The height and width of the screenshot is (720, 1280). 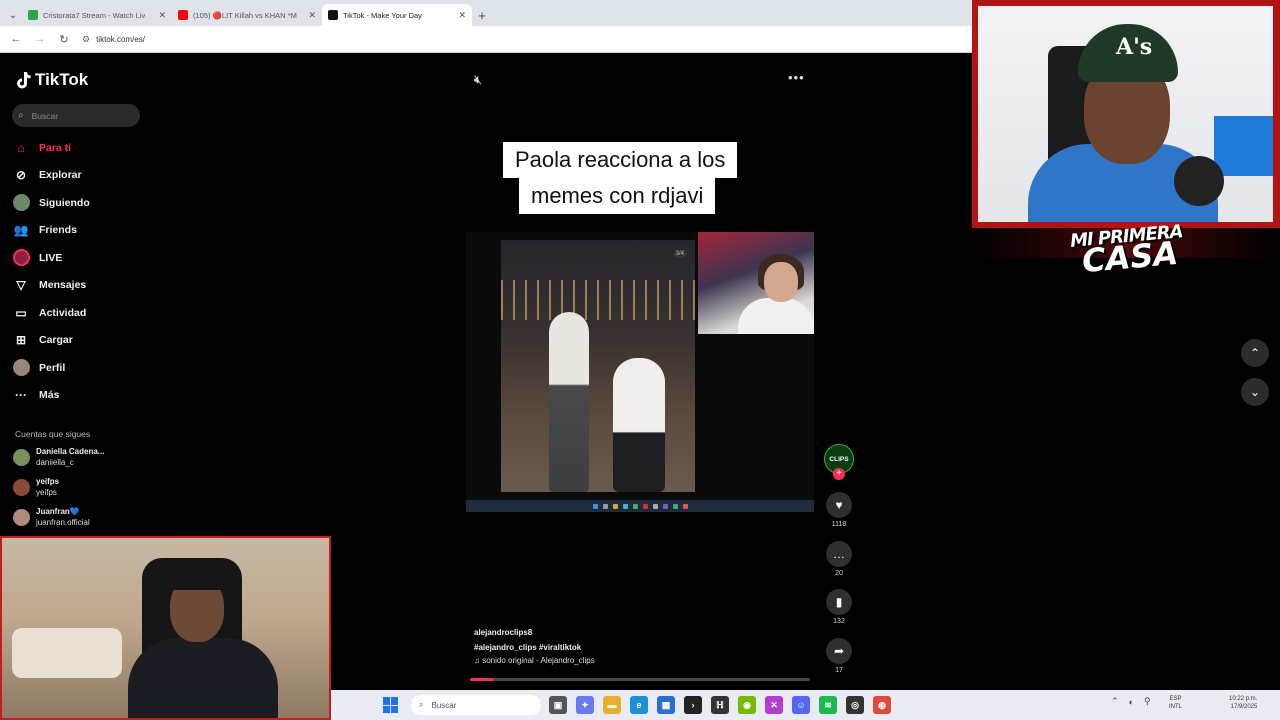 What do you see at coordinates (617, 196) in the screenshot?
I see `caption-line-2: memes con rdjavi` at bounding box center [617, 196].